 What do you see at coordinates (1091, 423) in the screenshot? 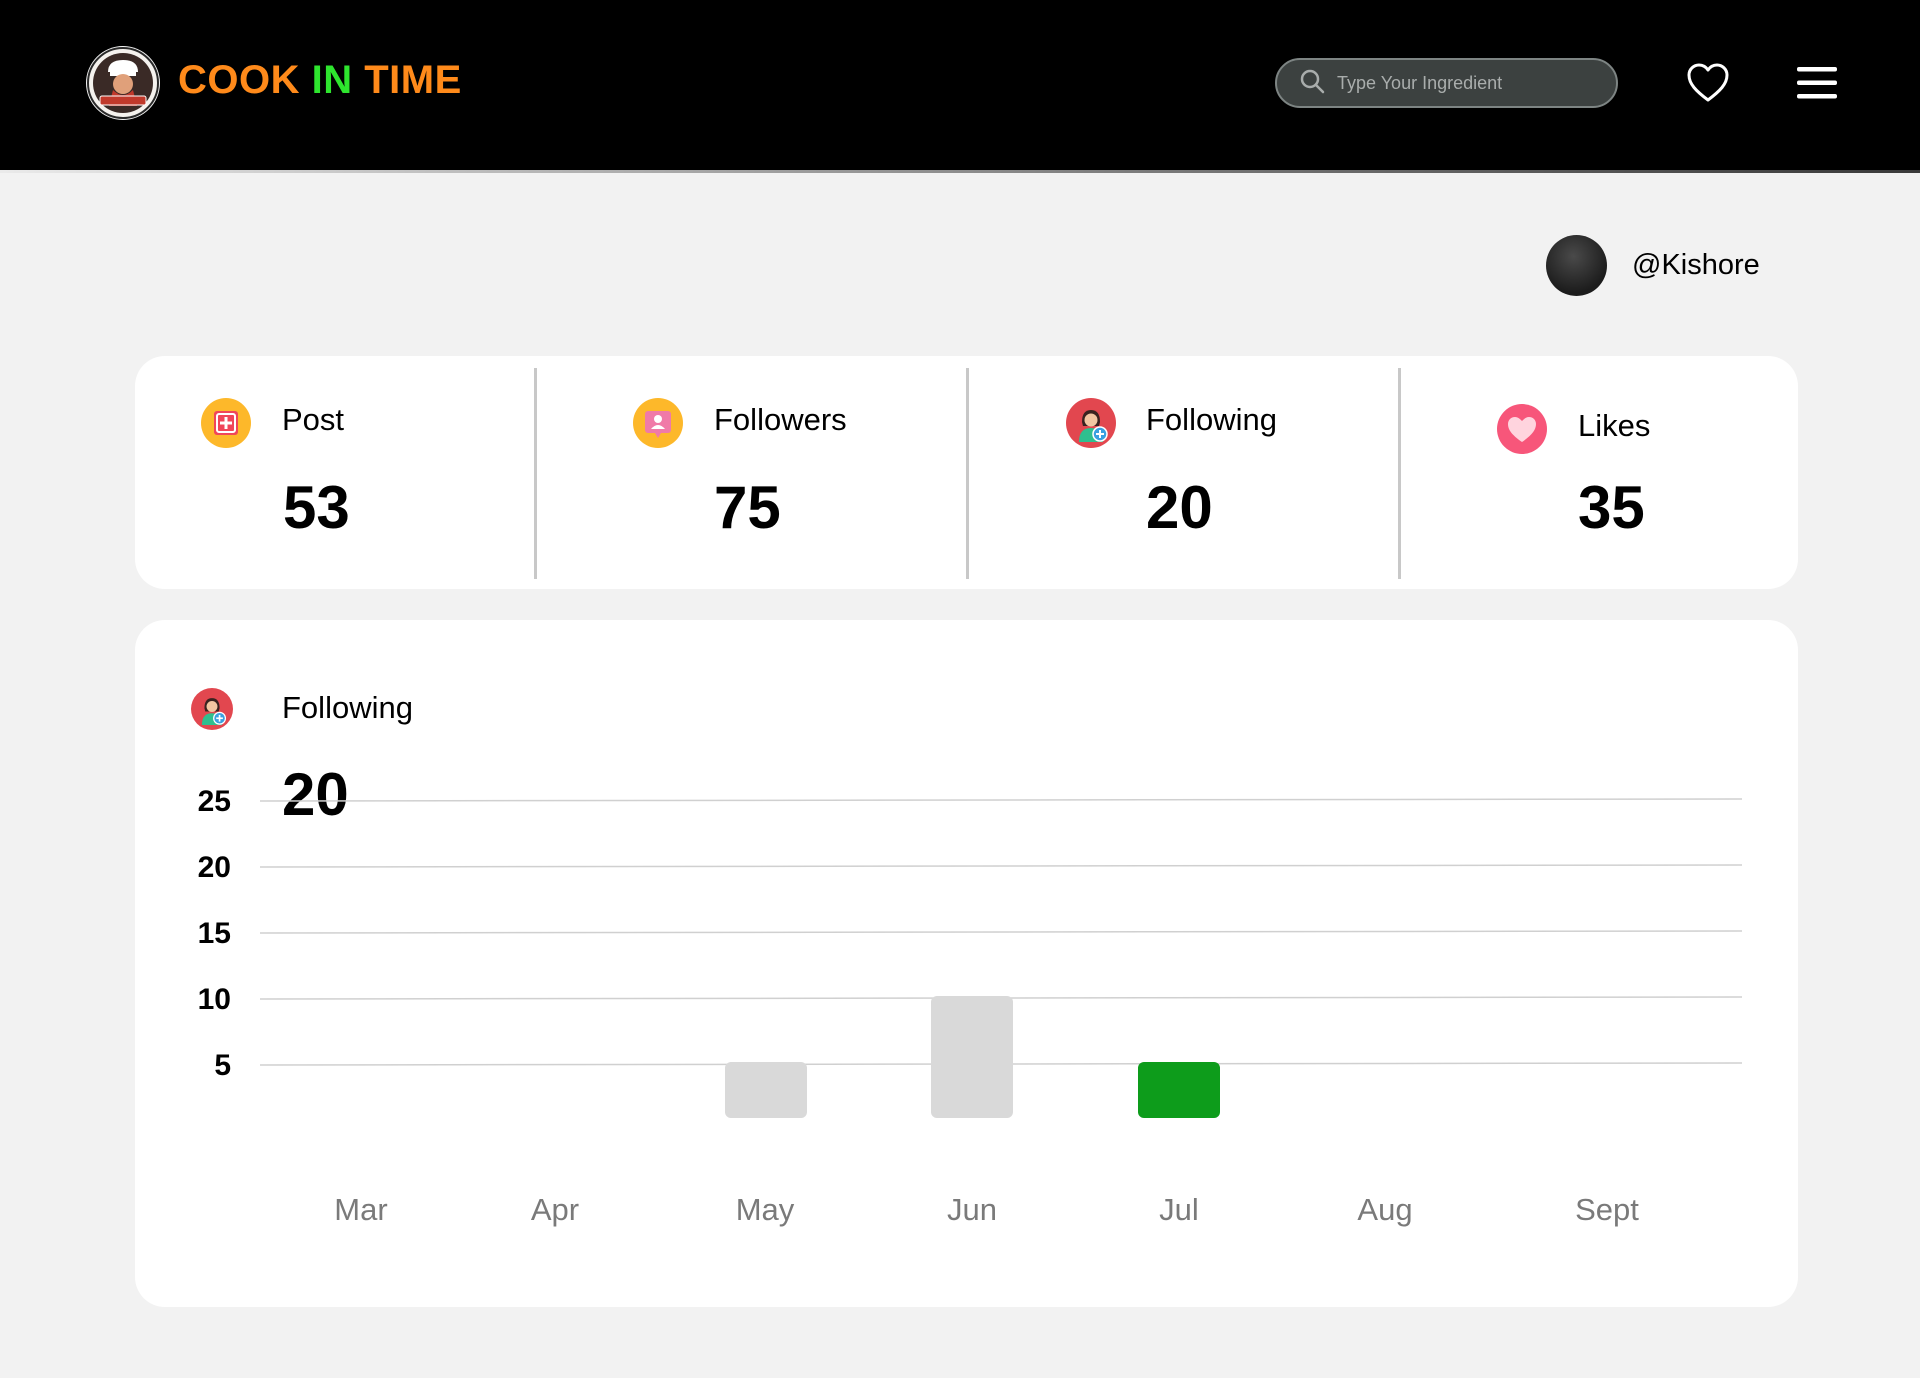
I see `following-user-icon` at bounding box center [1091, 423].